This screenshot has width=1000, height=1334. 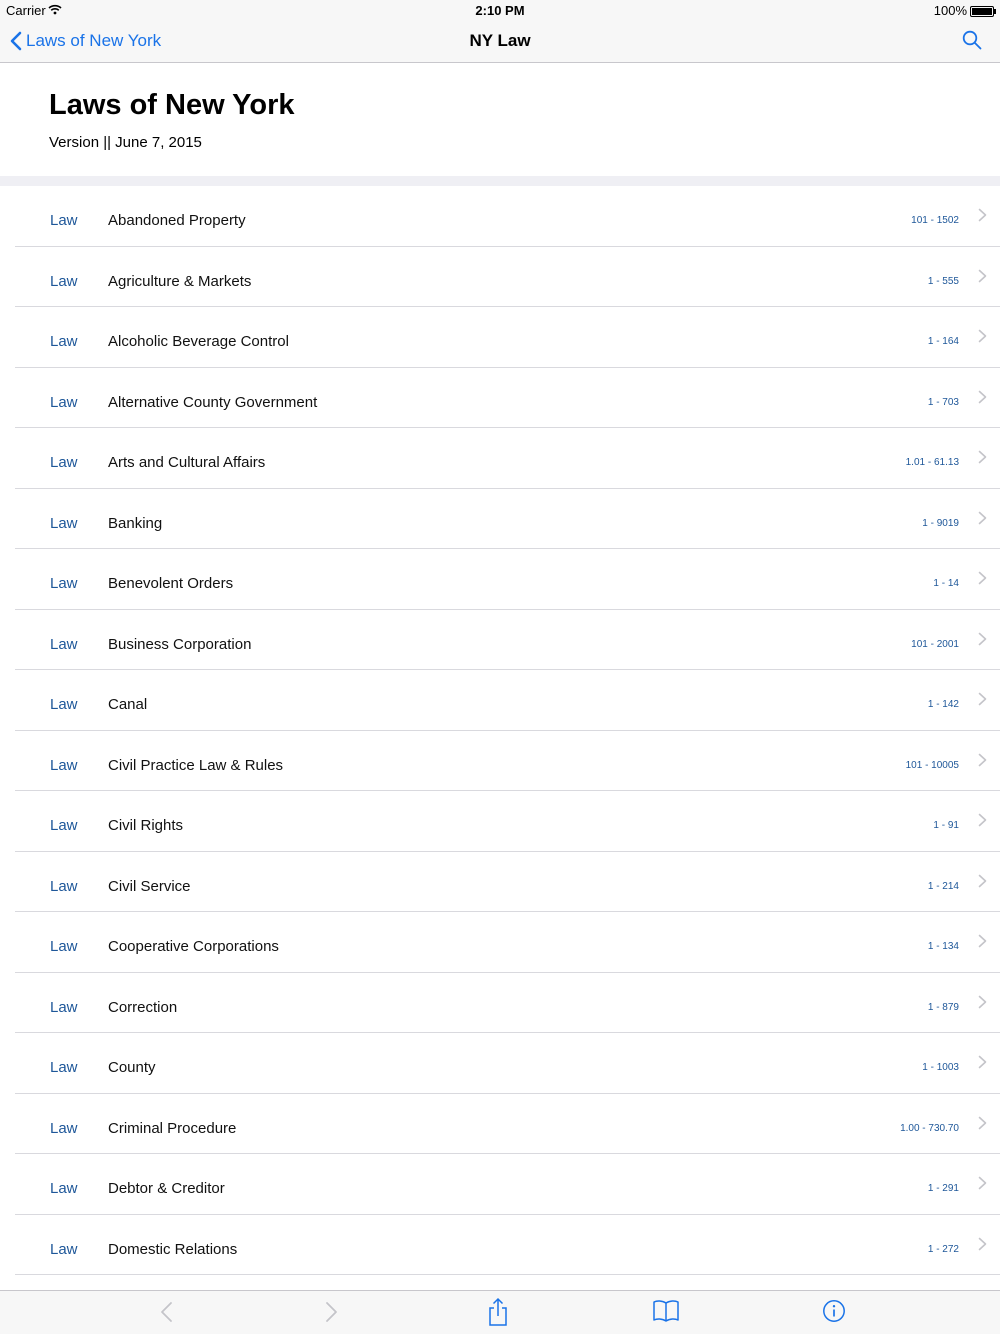 I want to click on status-bar: Carrier 2:10 PM 100%, so click(x=500, y=10).